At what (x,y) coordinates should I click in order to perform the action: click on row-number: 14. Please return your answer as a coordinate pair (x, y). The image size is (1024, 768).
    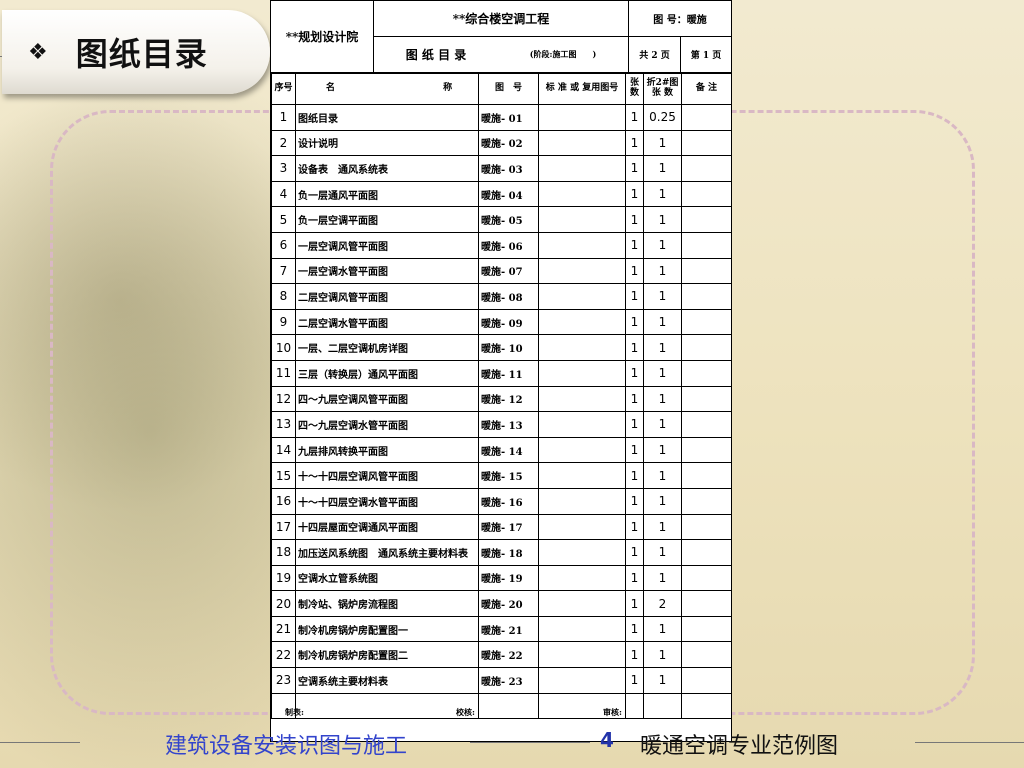
    Looking at the image, I should click on (283, 450).